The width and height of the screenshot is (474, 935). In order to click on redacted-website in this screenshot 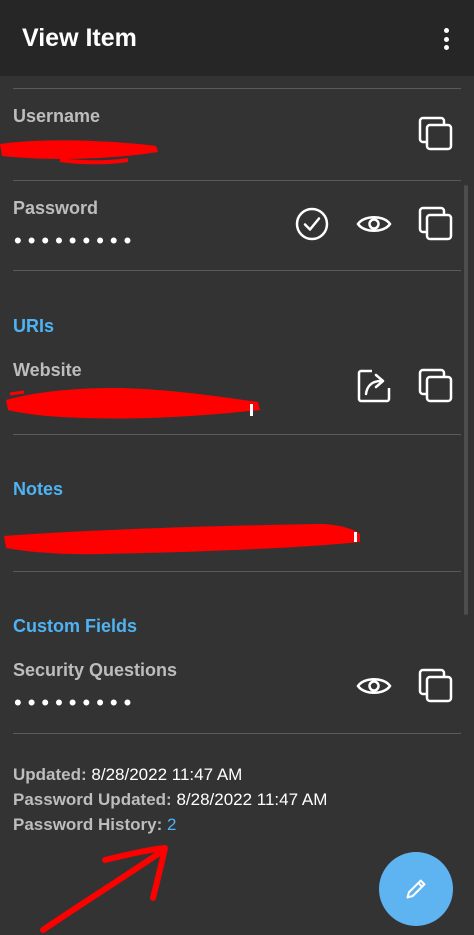, I will do `click(133, 403)`.